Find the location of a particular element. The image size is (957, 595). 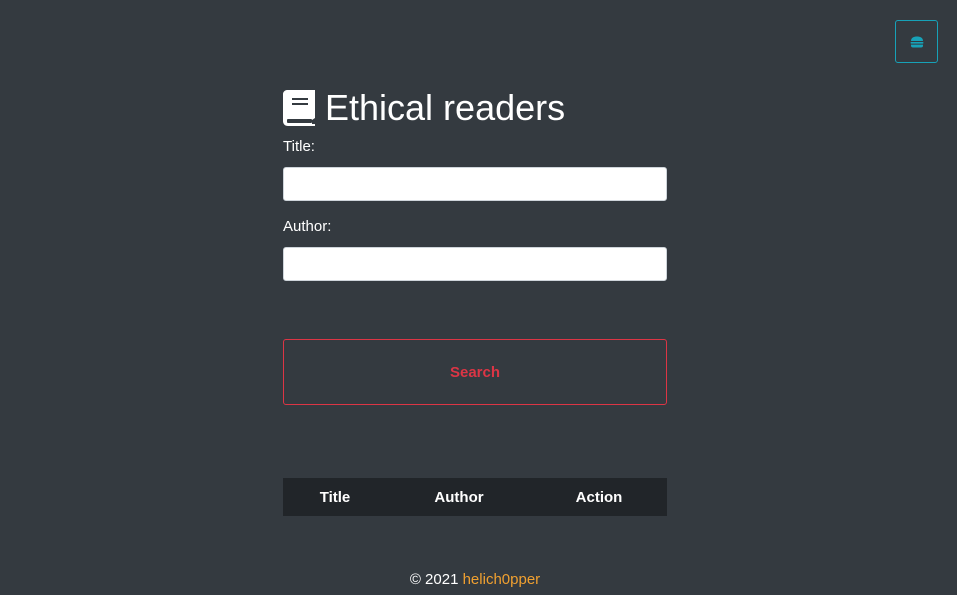

hamburger-icon is located at coordinates (916, 41).